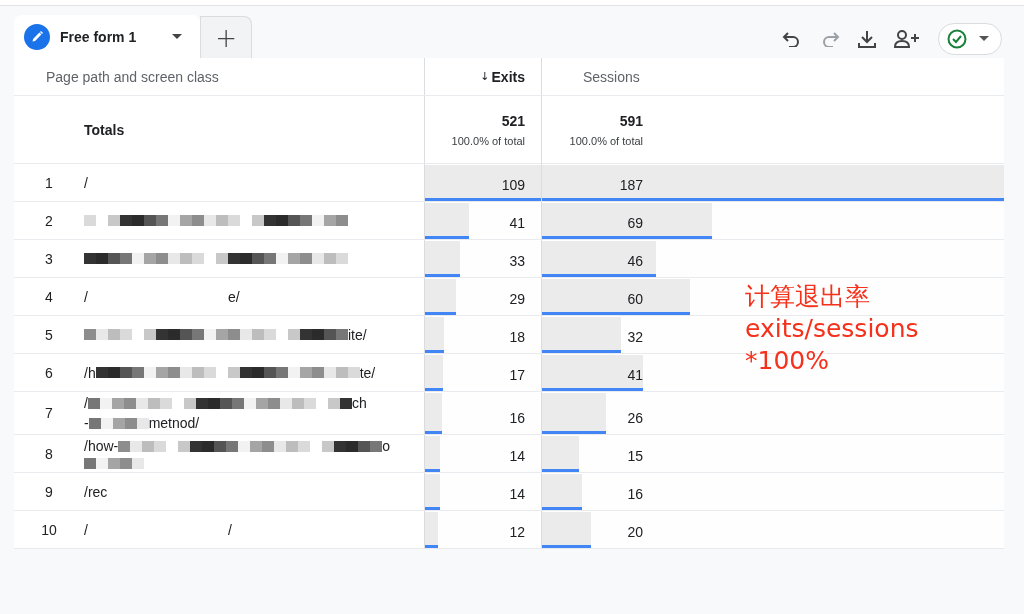 The width and height of the screenshot is (1024, 614). What do you see at coordinates (49, 334) in the screenshot?
I see `row-number: 5` at bounding box center [49, 334].